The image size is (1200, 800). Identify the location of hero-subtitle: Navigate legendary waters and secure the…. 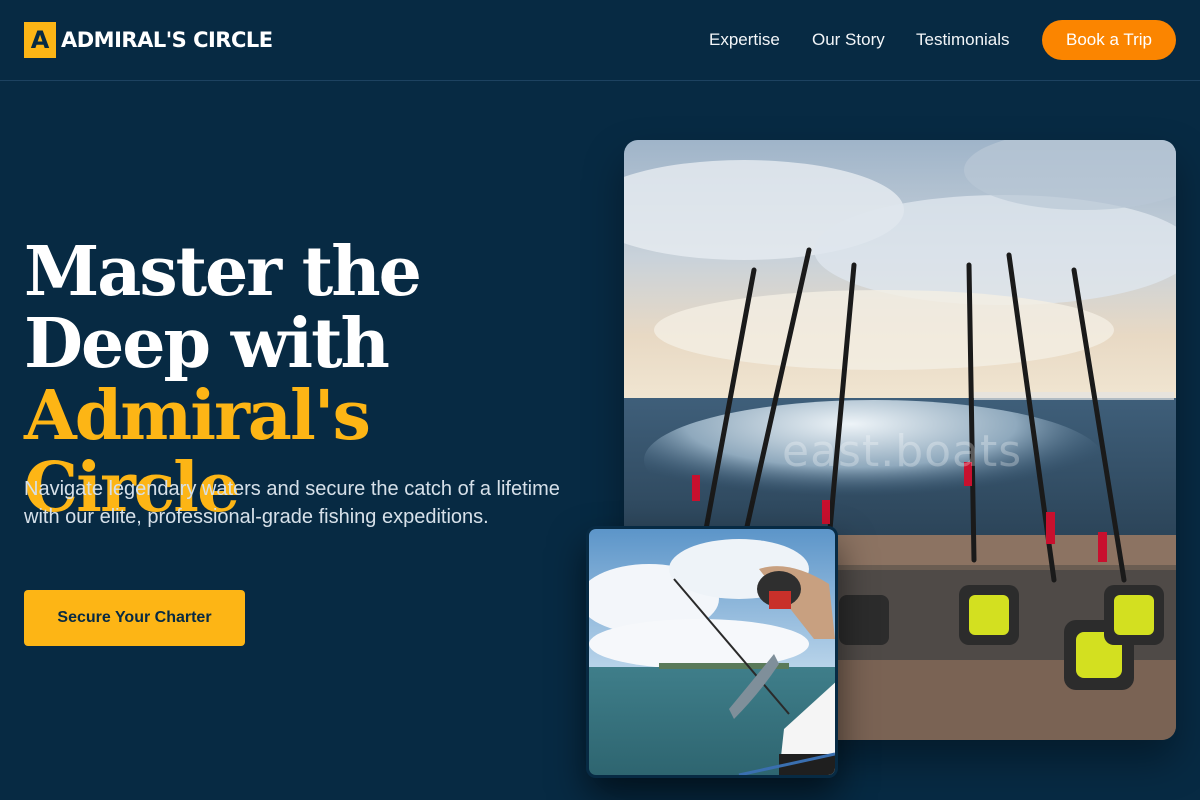
(292, 503).